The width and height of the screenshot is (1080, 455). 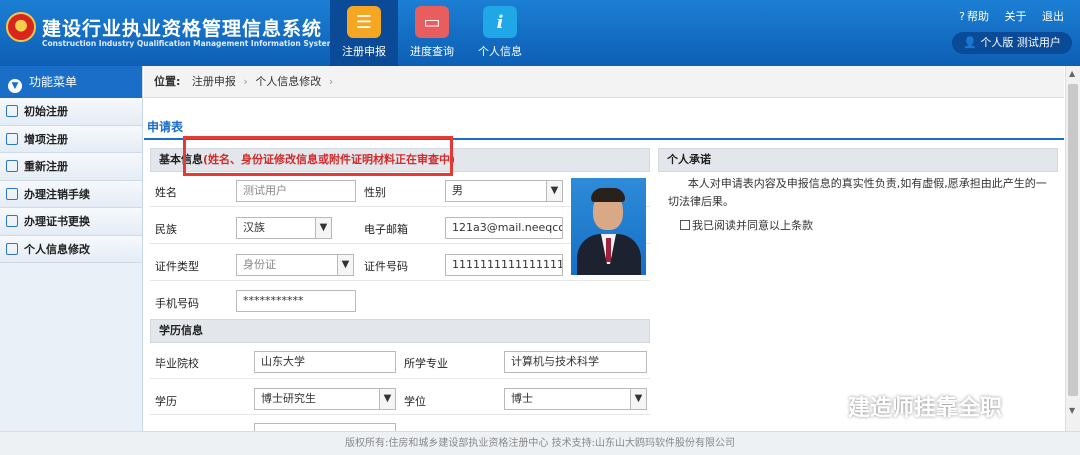 I want to click on scroll-up-icon: ▲, so click(x=1072, y=73).